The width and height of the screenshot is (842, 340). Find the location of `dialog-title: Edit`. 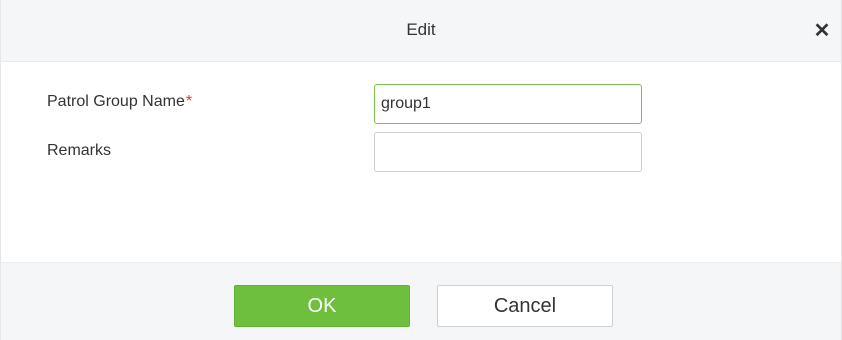

dialog-title: Edit is located at coordinates (421, 29).